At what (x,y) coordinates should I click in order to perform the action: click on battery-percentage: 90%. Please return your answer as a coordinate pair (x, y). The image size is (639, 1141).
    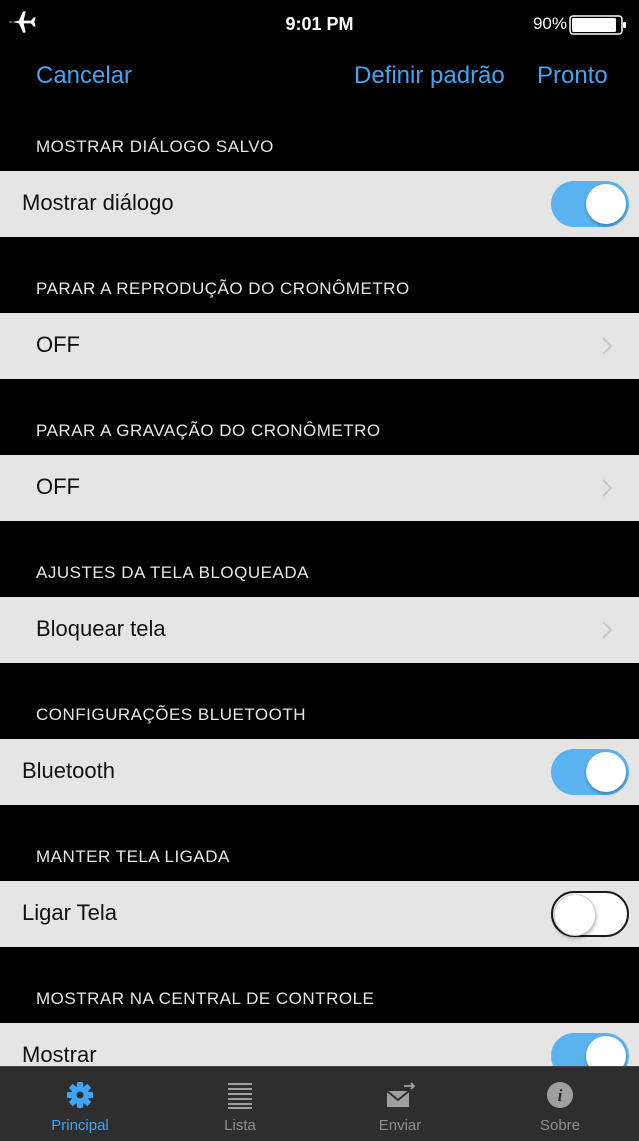
    Looking at the image, I should click on (549, 23).